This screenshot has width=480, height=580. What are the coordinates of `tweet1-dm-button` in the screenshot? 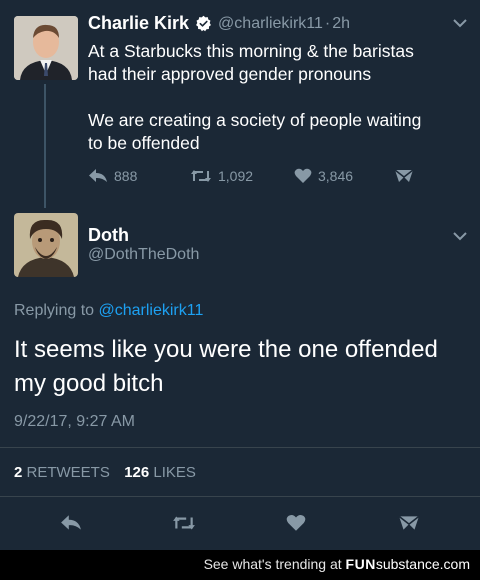 It's located at (404, 176).